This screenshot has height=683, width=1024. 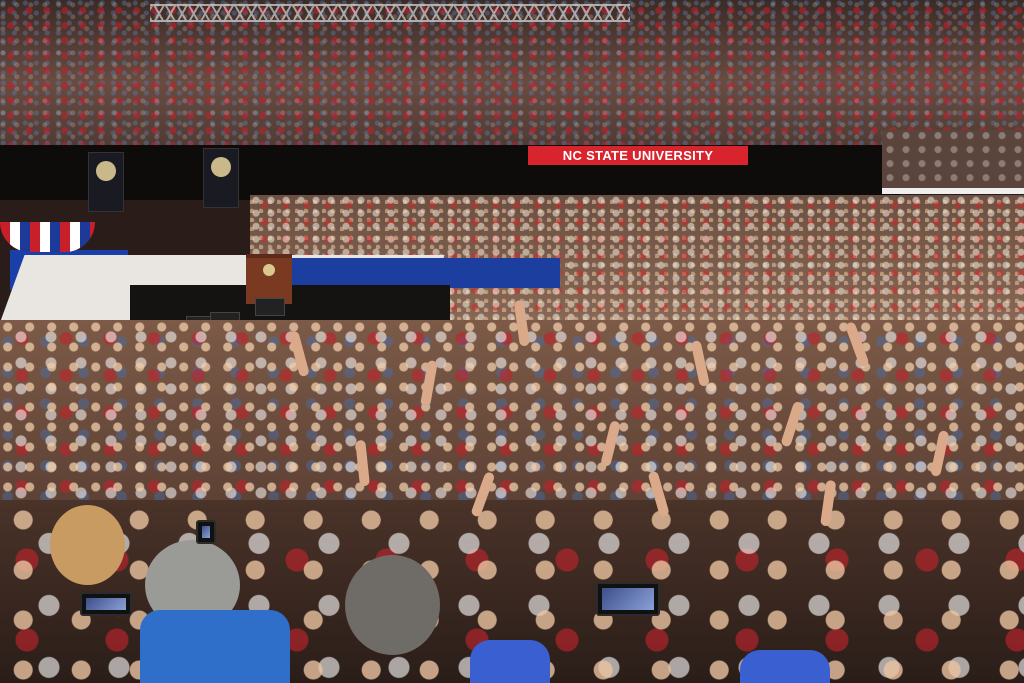 I want to click on blue-riser, so click(x=410, y=273).